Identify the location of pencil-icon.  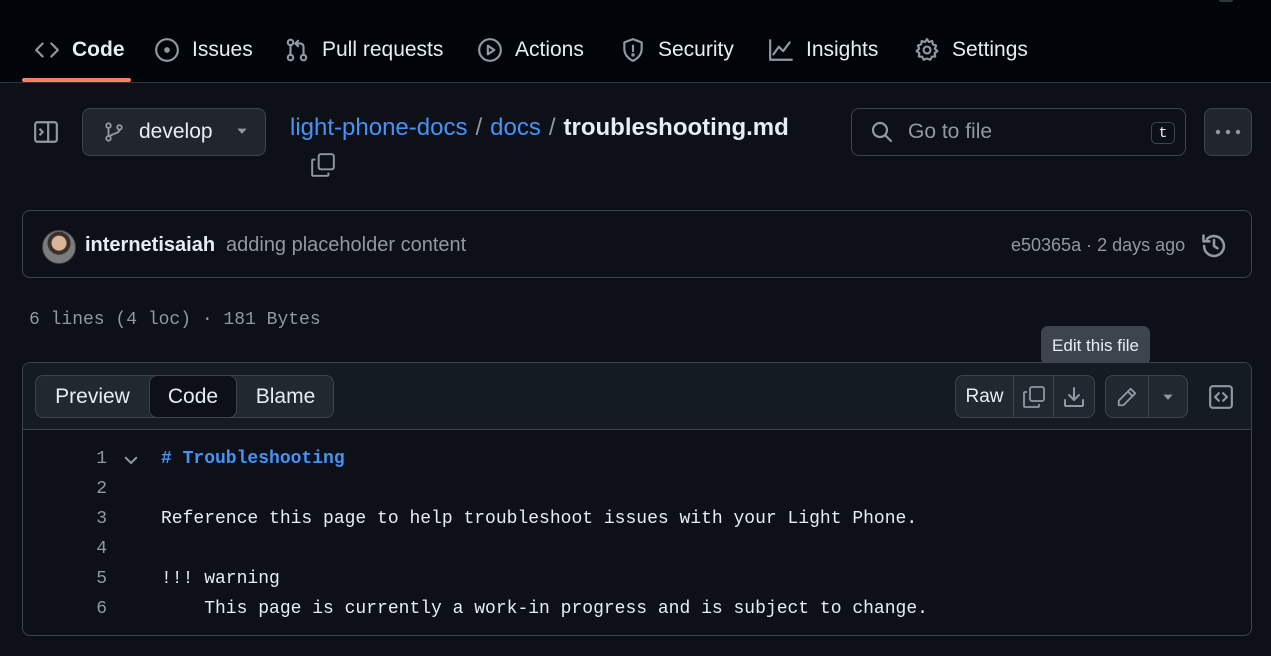
(1127, 396).